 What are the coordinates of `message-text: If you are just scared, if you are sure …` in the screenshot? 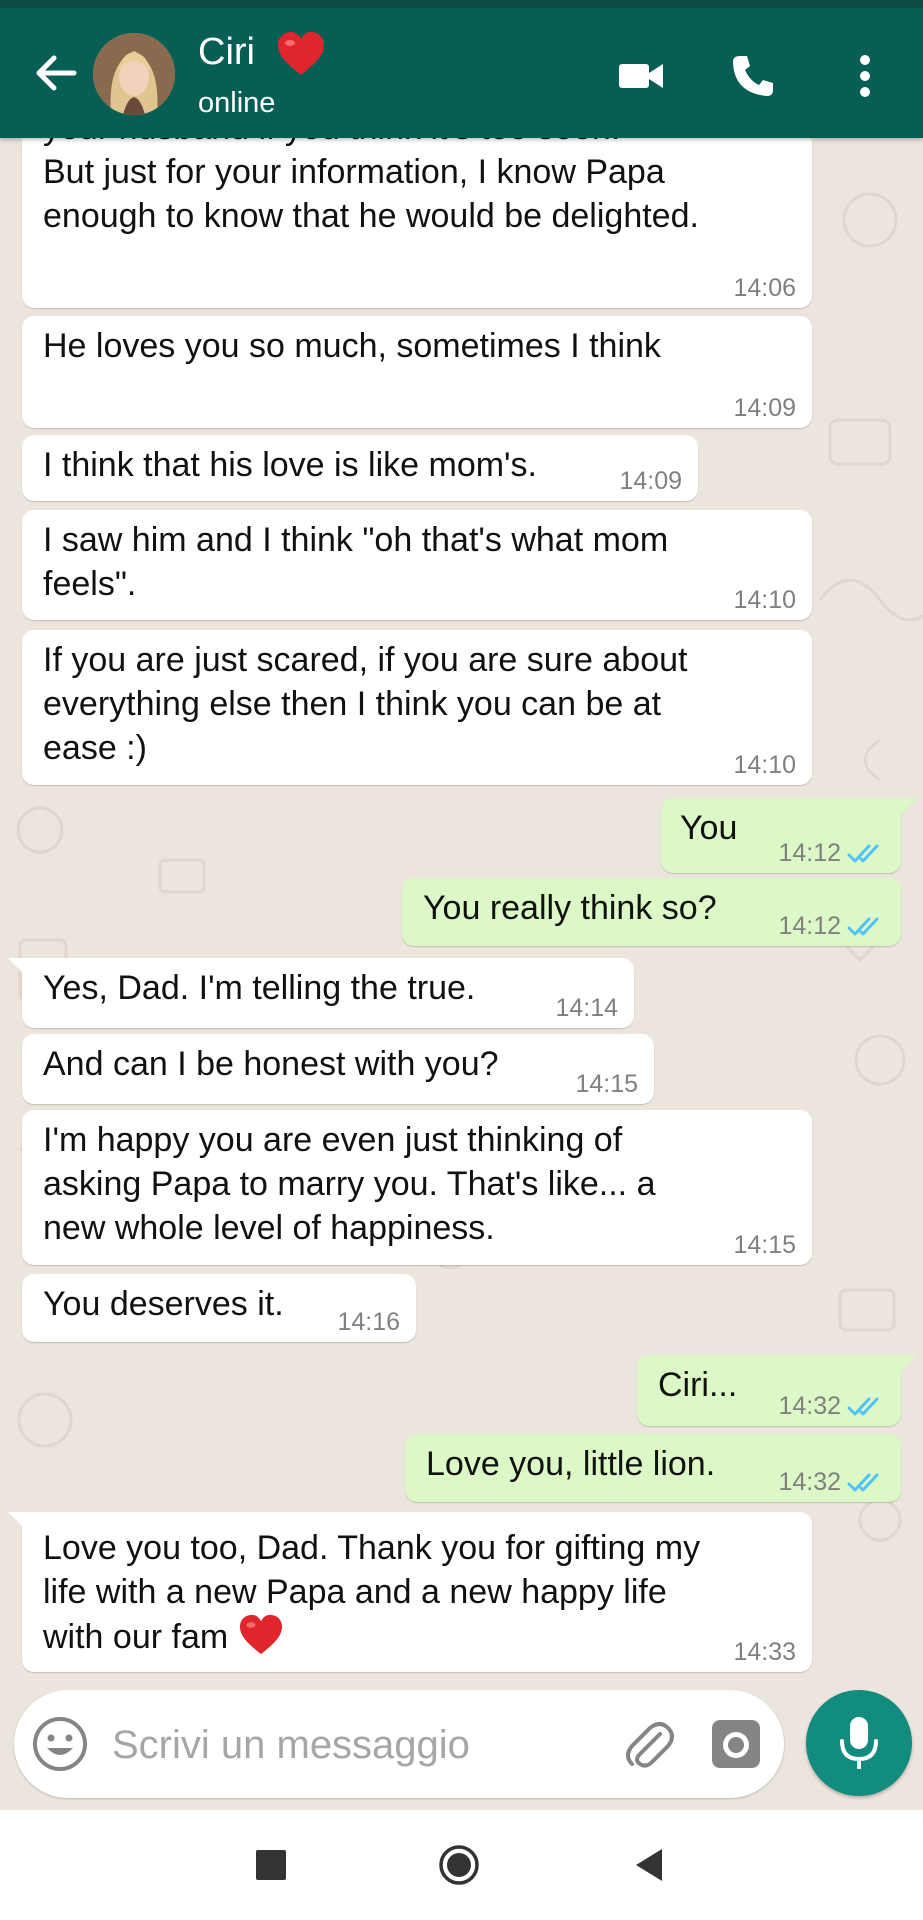 It's located at (365, 704).